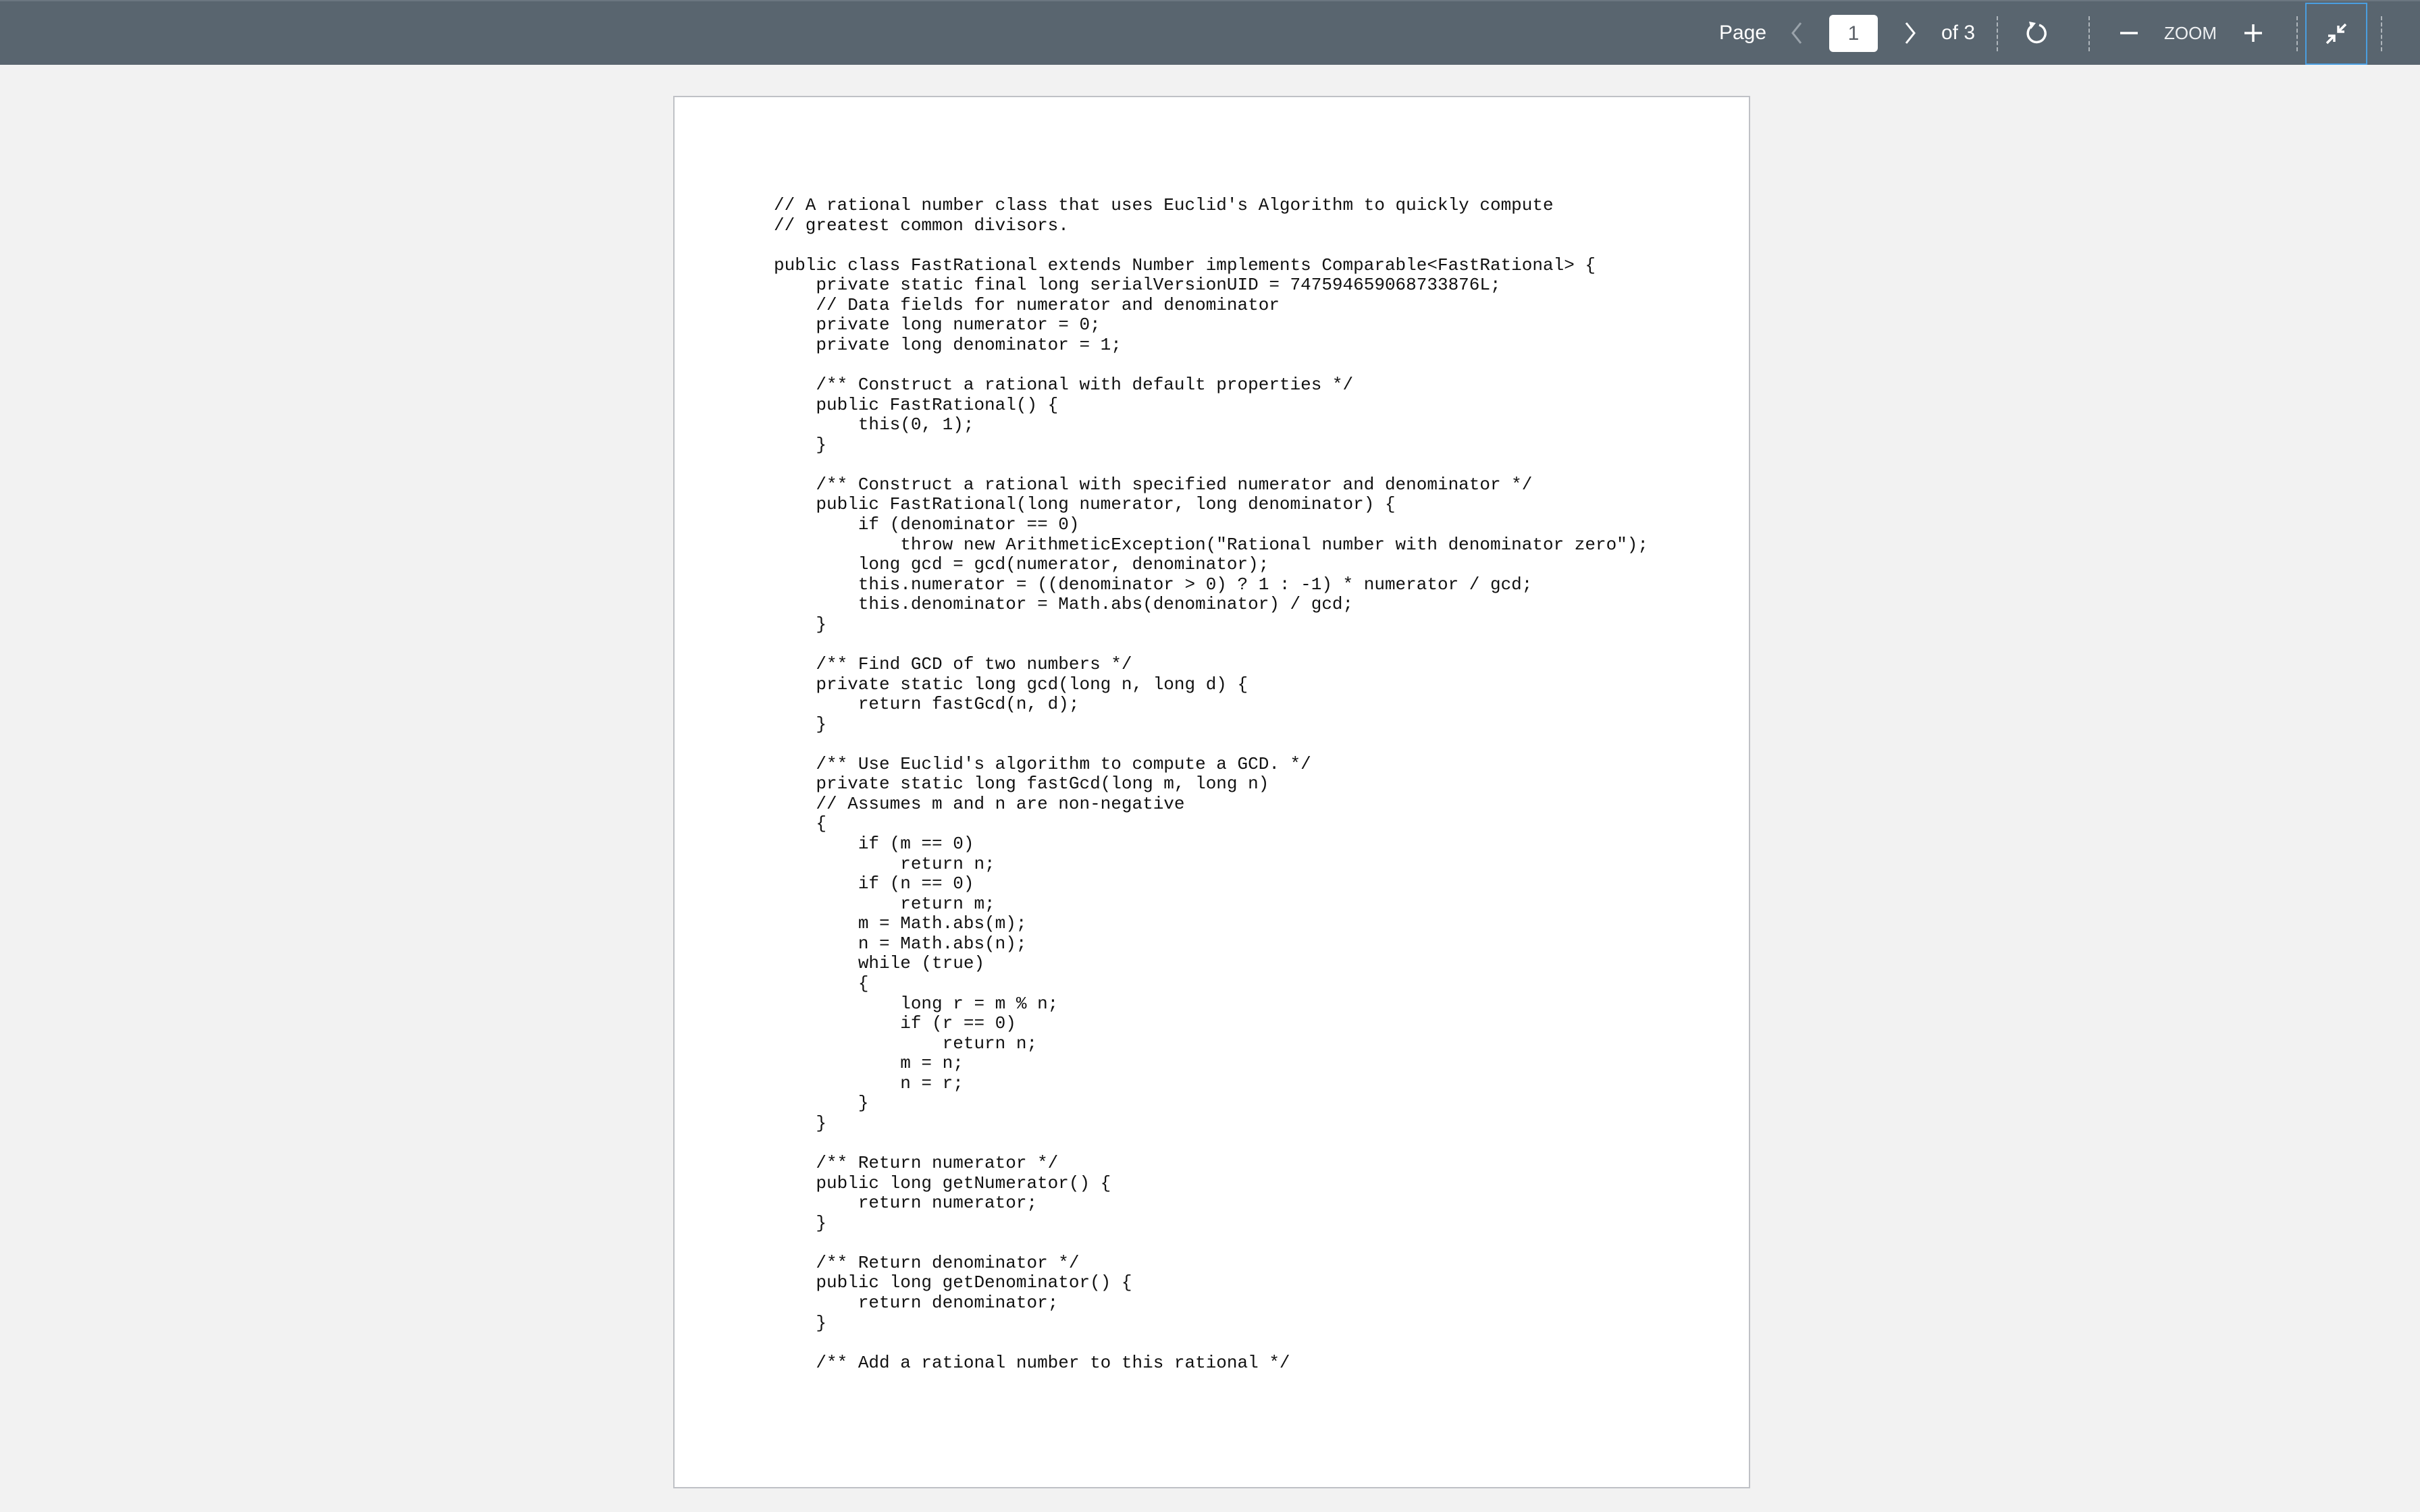  I want to click on code-line: long gcd = gcd(numerator, denominator);, so click(1021, 564).